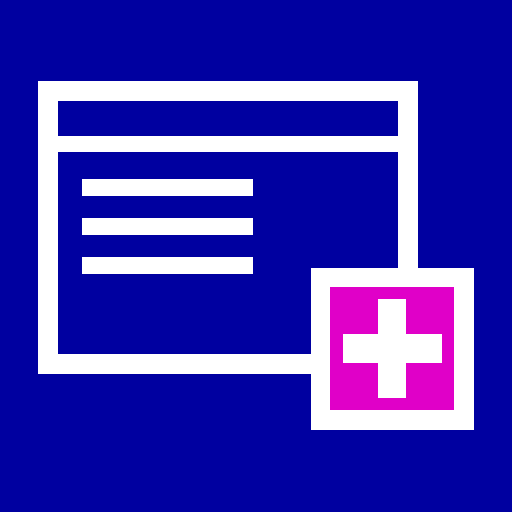 Image resolution: width=512 pixels, height=512 pixels. I want to click on add-badge-icon, so click(392, 349).